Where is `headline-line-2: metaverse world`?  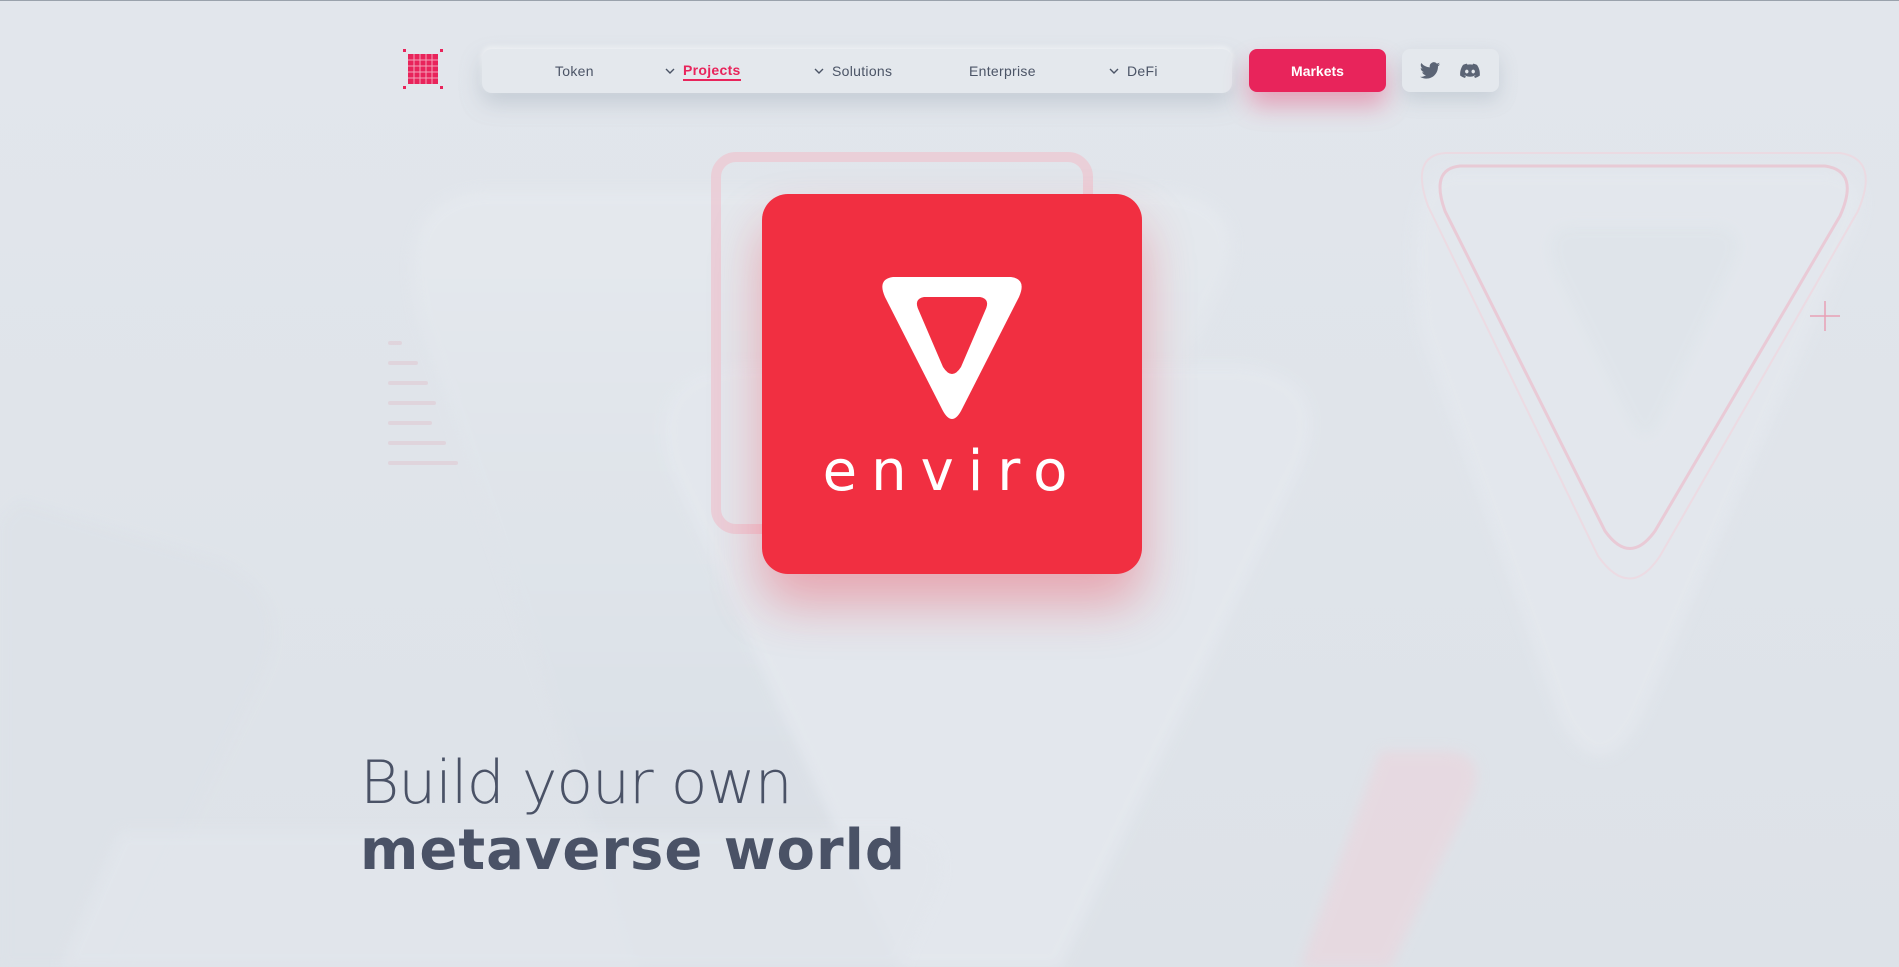
headline-line-2: metaverse world is located at coordinates (633, 850).